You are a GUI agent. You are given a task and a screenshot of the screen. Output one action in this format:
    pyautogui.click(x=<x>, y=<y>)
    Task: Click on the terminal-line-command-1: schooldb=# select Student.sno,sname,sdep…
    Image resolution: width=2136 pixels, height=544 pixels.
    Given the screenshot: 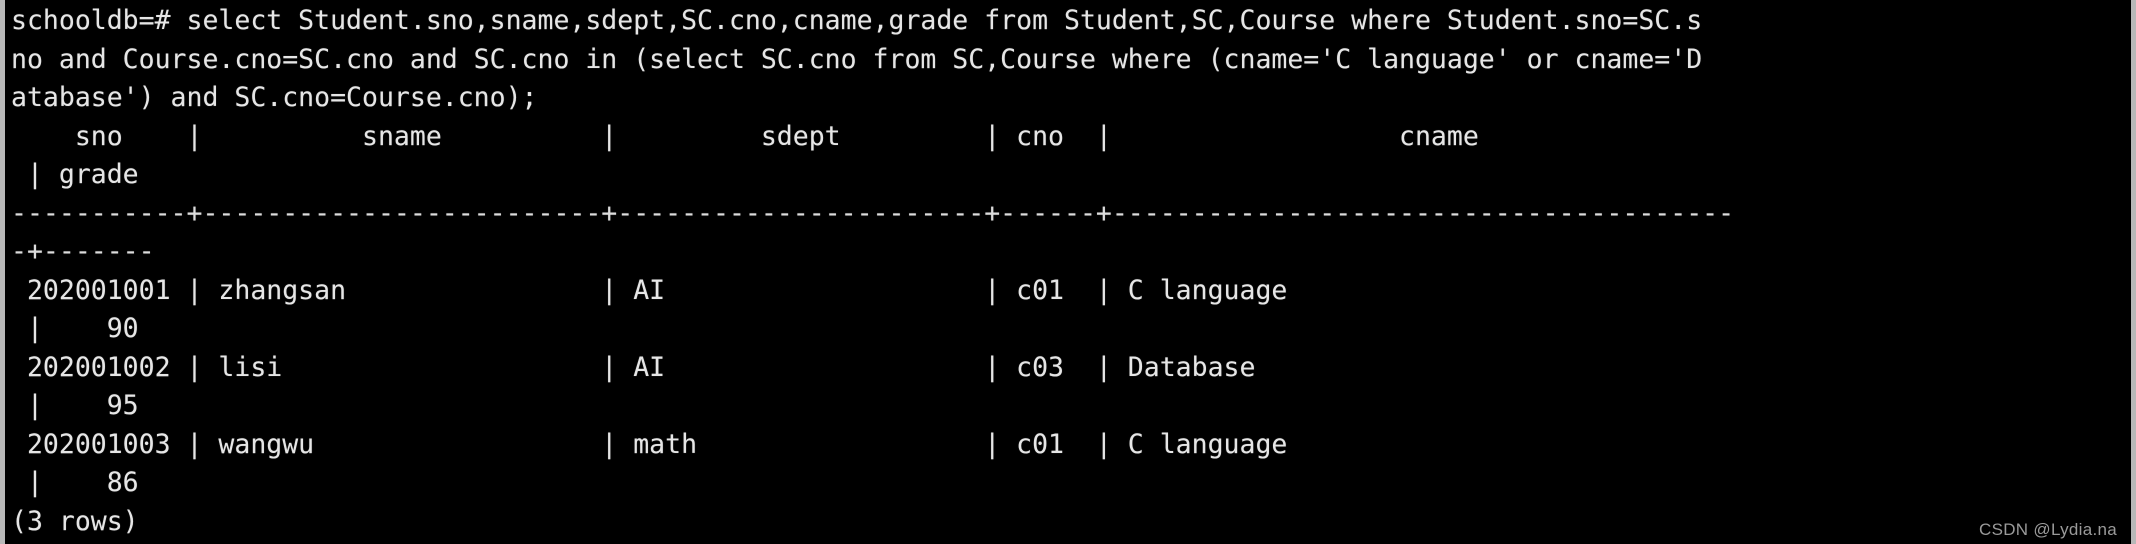 What is the action you would take?
    pyautogui.click(x=857, y=20)
    